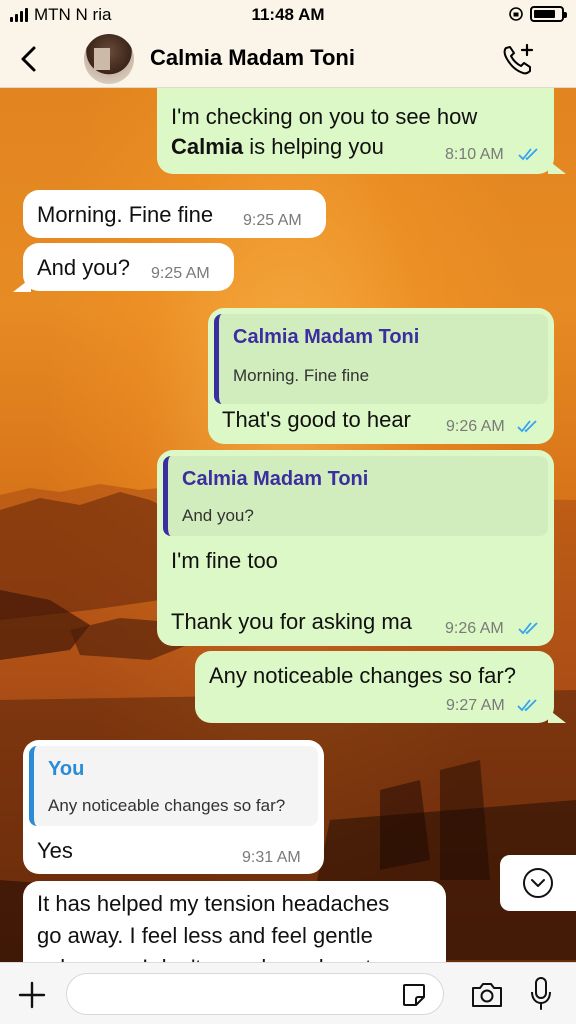 Image resolution: width=576 pixels, height=1024 pixels. What do you see at coordinates (109, 59) in the screenshot?
I see `avatar` at bounding box center [109, 59].